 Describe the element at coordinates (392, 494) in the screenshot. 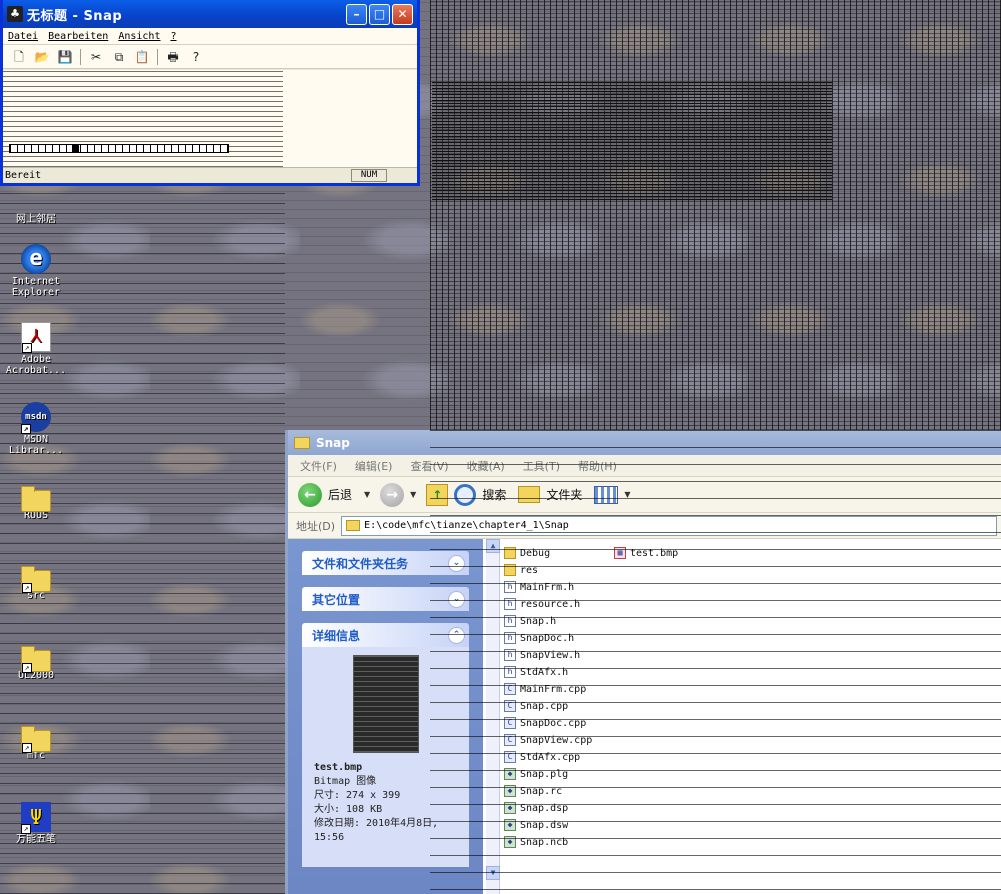

I see `forward-arrow-icon: →` at that location.